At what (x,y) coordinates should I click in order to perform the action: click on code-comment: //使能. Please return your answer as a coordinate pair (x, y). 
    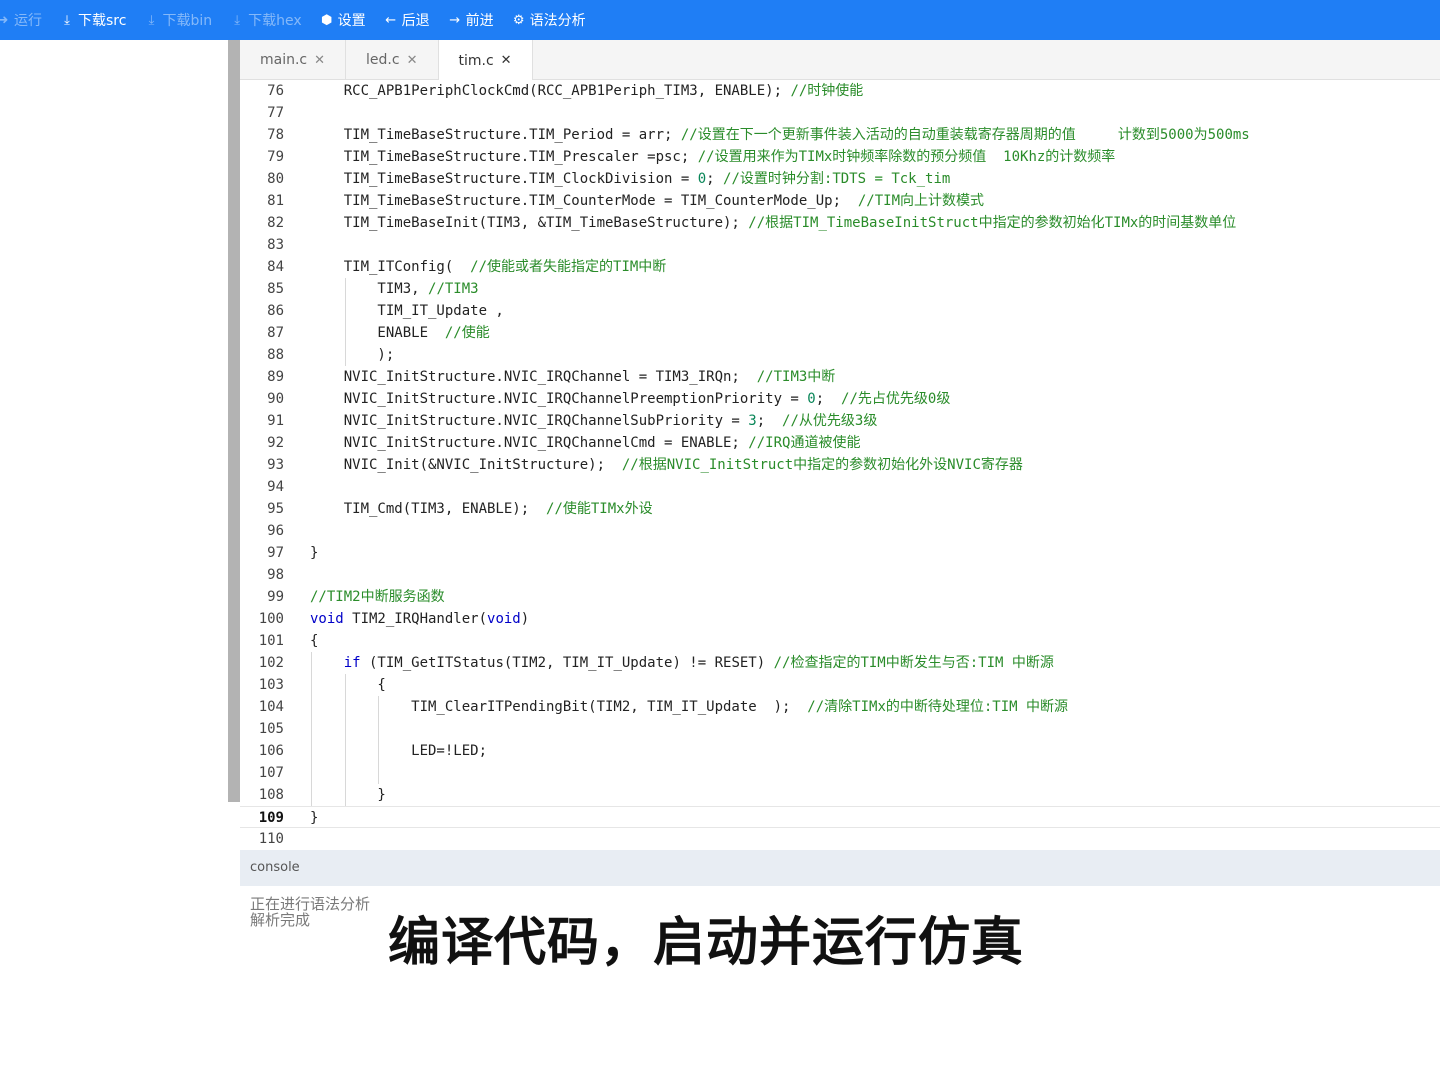
    Looking at the image, I should click on (467, 333).